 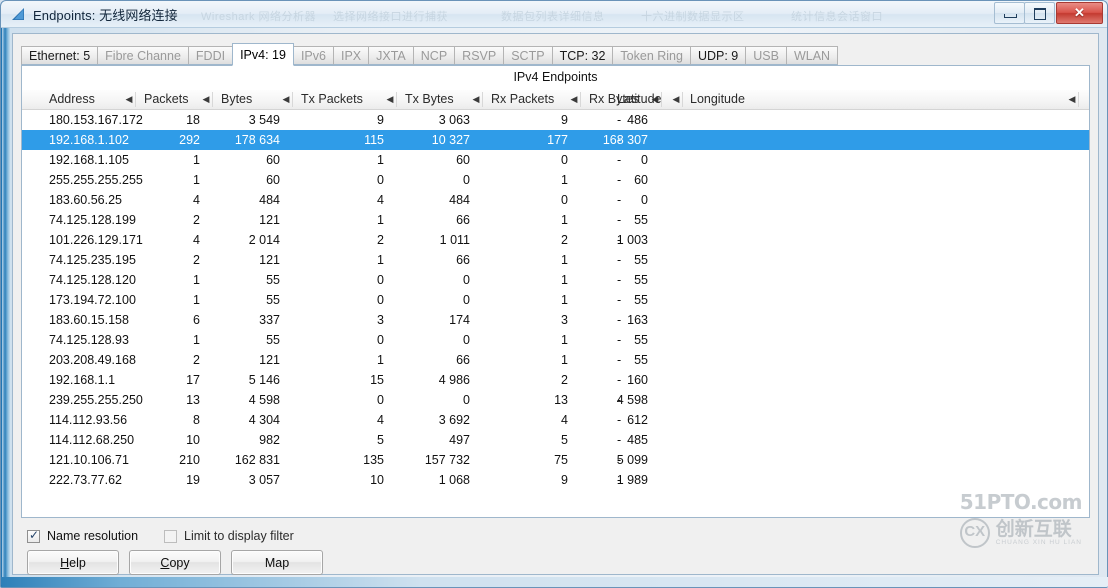 What do you see at coordinates (92, 300) in the screenshot?
I see `cell-address: 173.194.72.100` at bounding box center [92, 300].